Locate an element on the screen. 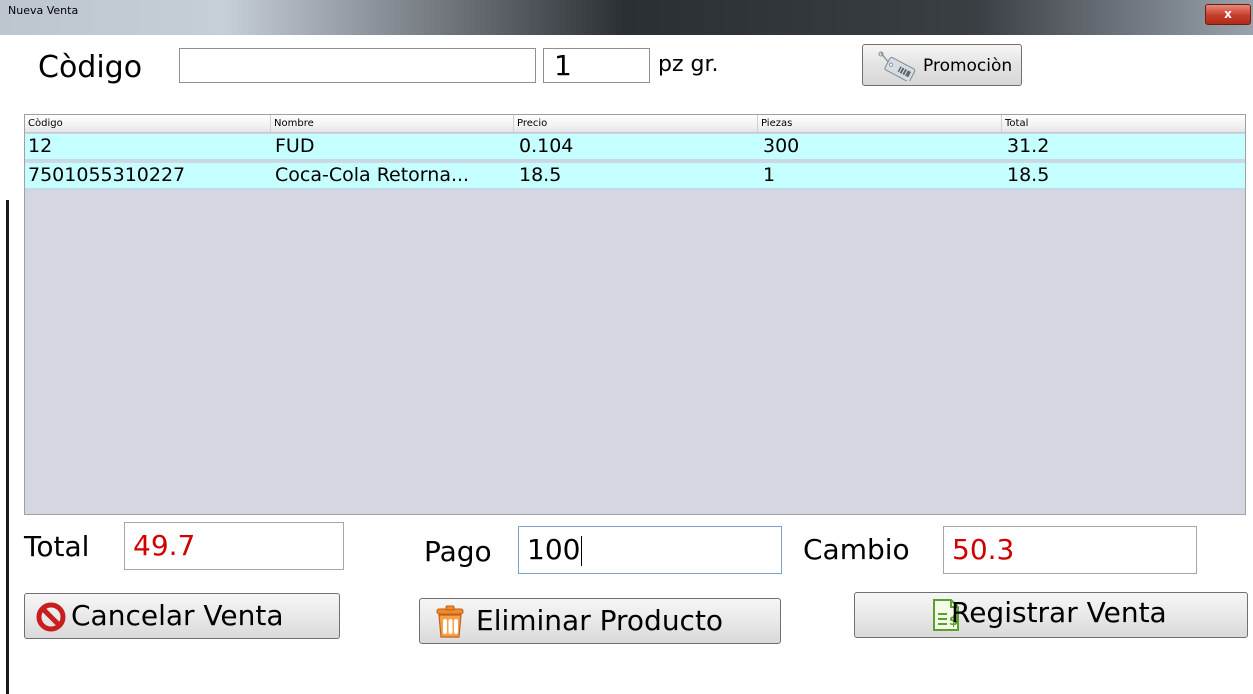 This screenshot has width=1253, height=694. registrar-venta-label: Registrar Venta is located at coordinates (1059, 612).